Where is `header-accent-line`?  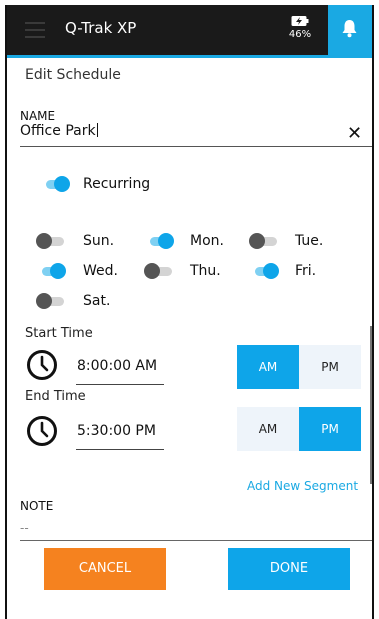 header-accent-line is located at coordinates (189, 56).